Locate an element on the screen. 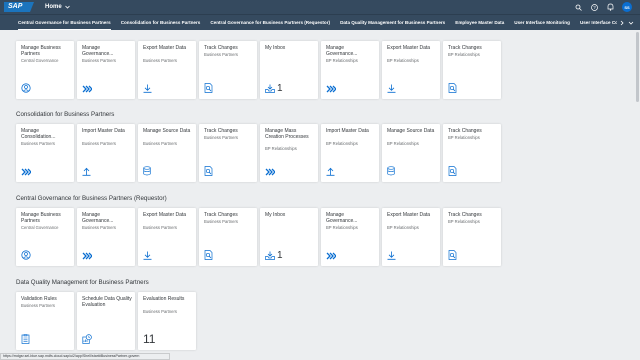 The height and width of the screenshot is (360, 640). tile-manage-source-data: Manage Source Data Business Partners is located at coordinates (167, 153).